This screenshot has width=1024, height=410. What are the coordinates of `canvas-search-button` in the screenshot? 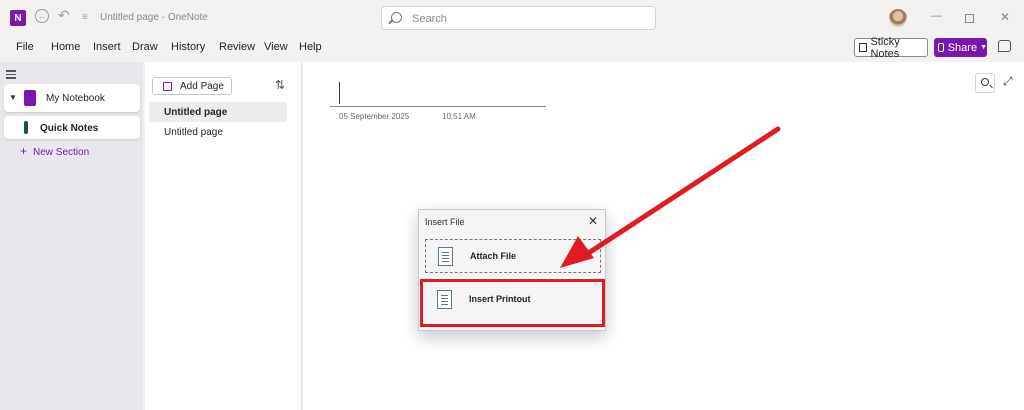 It's located at (985, 83).